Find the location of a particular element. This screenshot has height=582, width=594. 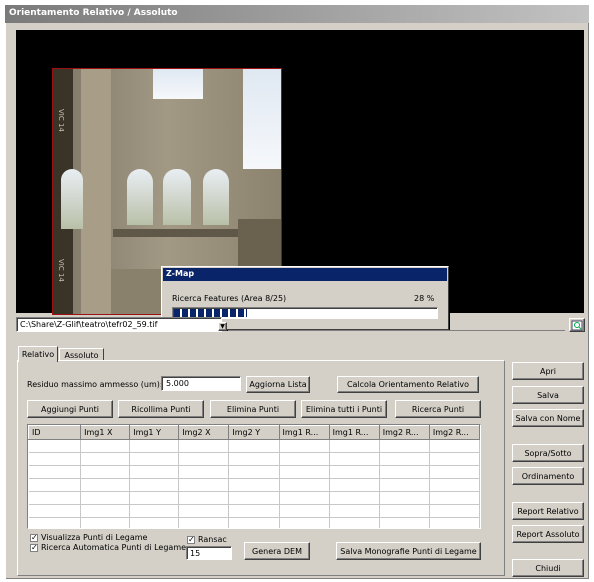

sopra-sotto-label: Sopra/Sotto is located at coordinates (548, 453).